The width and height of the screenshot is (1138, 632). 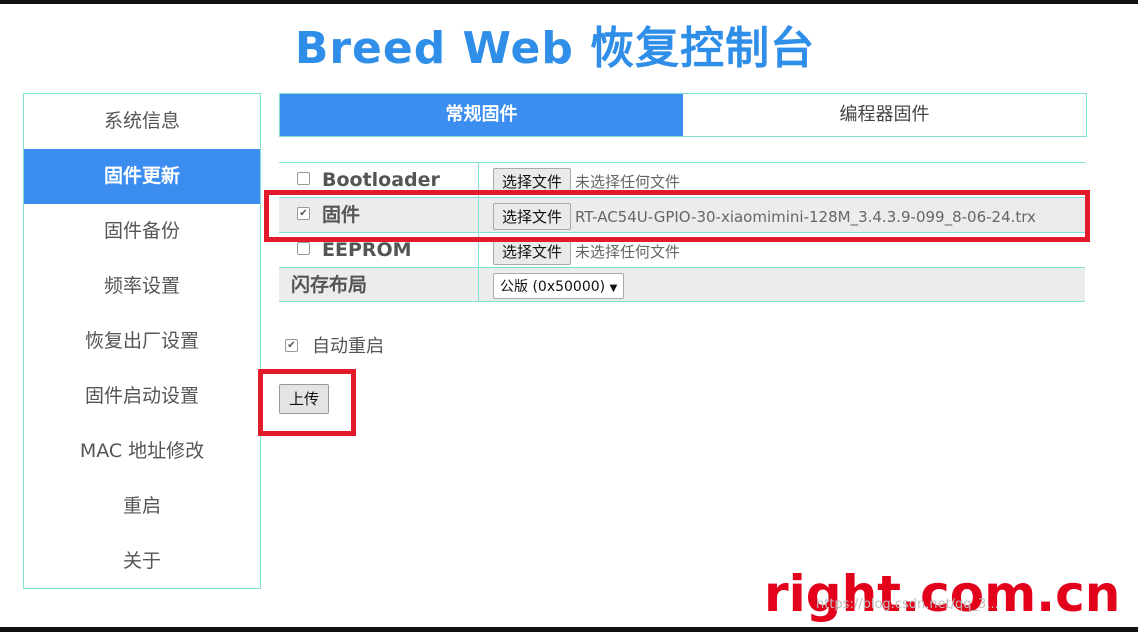 I want to click on form-row-flash-layout: 闪存布局 公版 (0x50000) ▼, so click(x=682, y=284).